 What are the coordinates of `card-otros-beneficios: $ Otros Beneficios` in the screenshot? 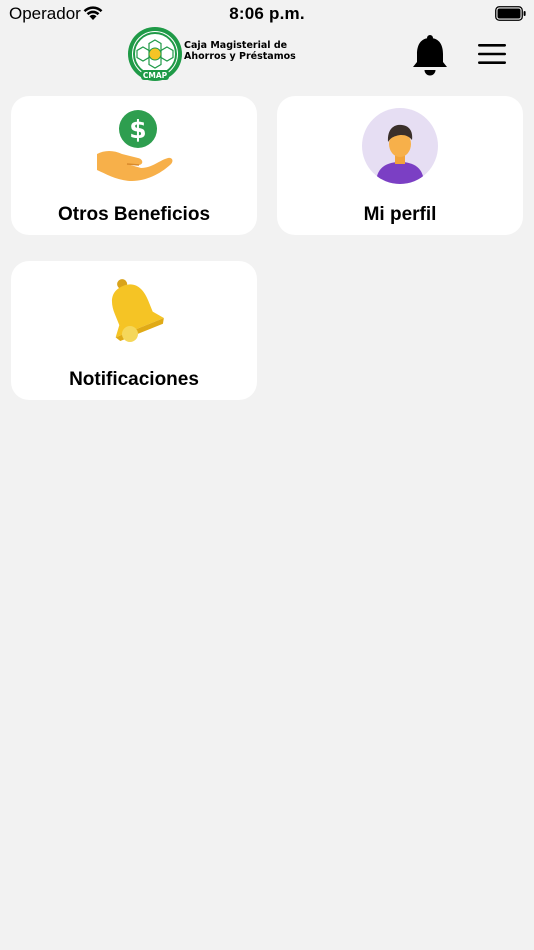 It's located at (134, 165).